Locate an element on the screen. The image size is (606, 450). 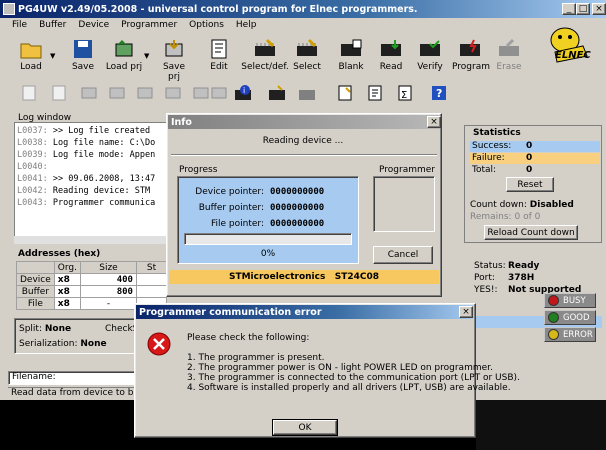
load-project-dropdown-arrow: ▼ is located at coordinates (146, 56).